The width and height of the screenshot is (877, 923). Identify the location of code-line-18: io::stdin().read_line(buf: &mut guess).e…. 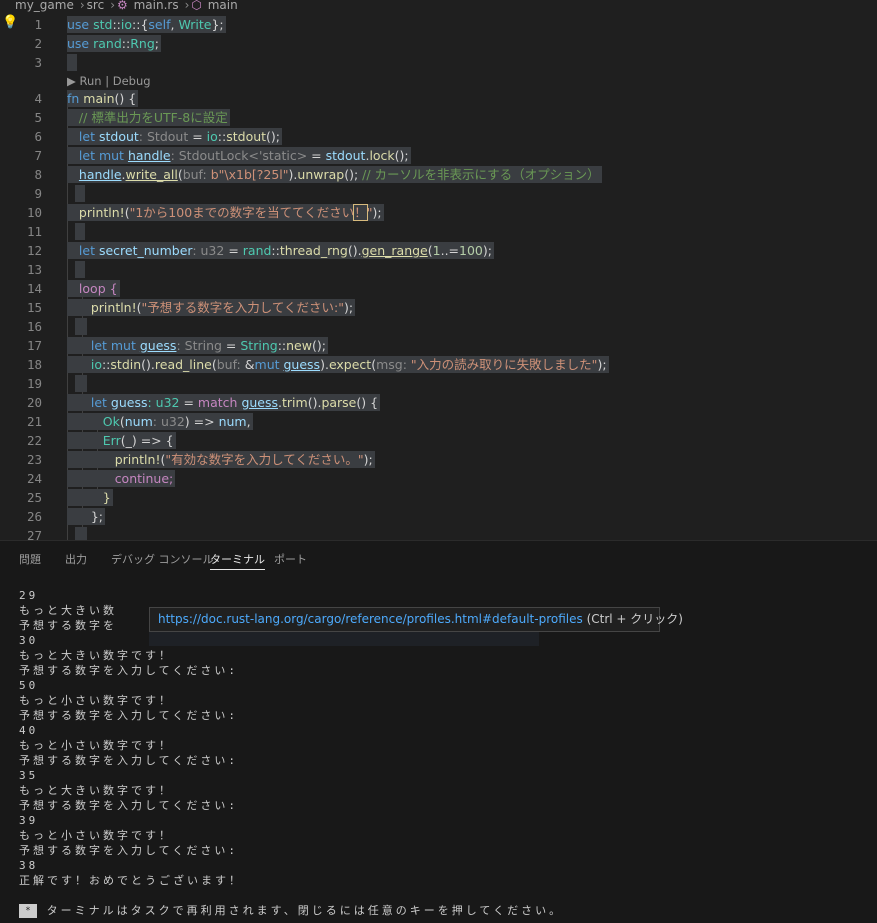
(338, 364).